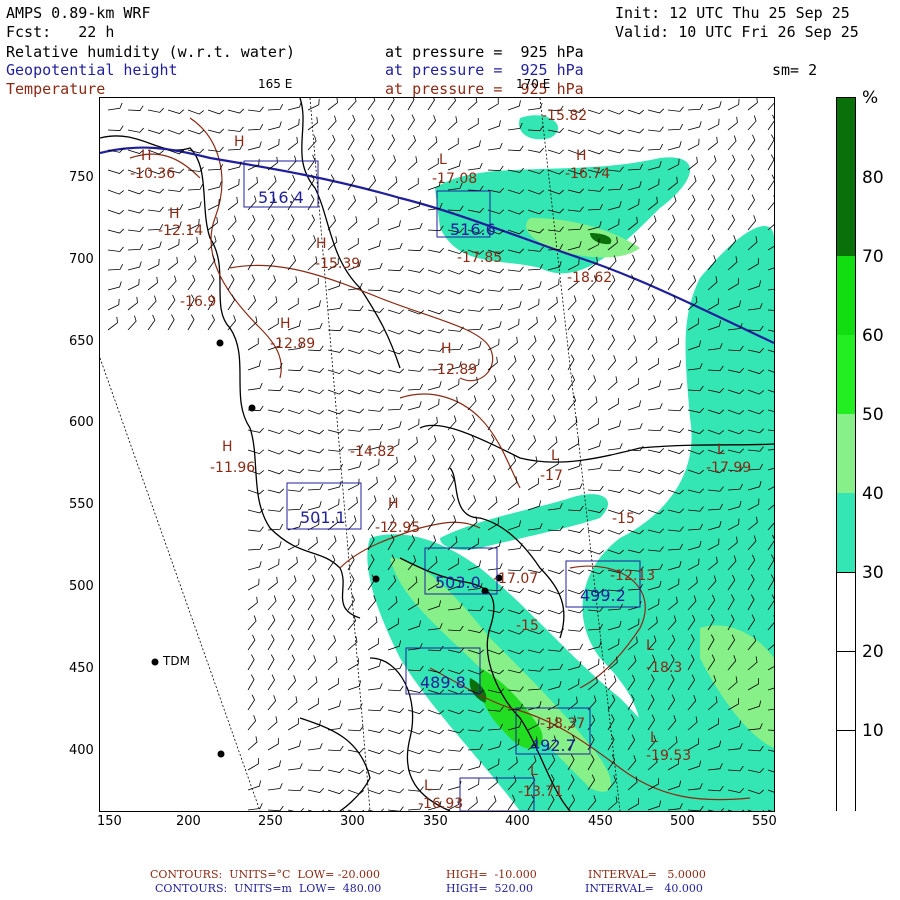 The image size is (900, 900). I want to click on station-label-tdm: TDM, so click(176, 661).